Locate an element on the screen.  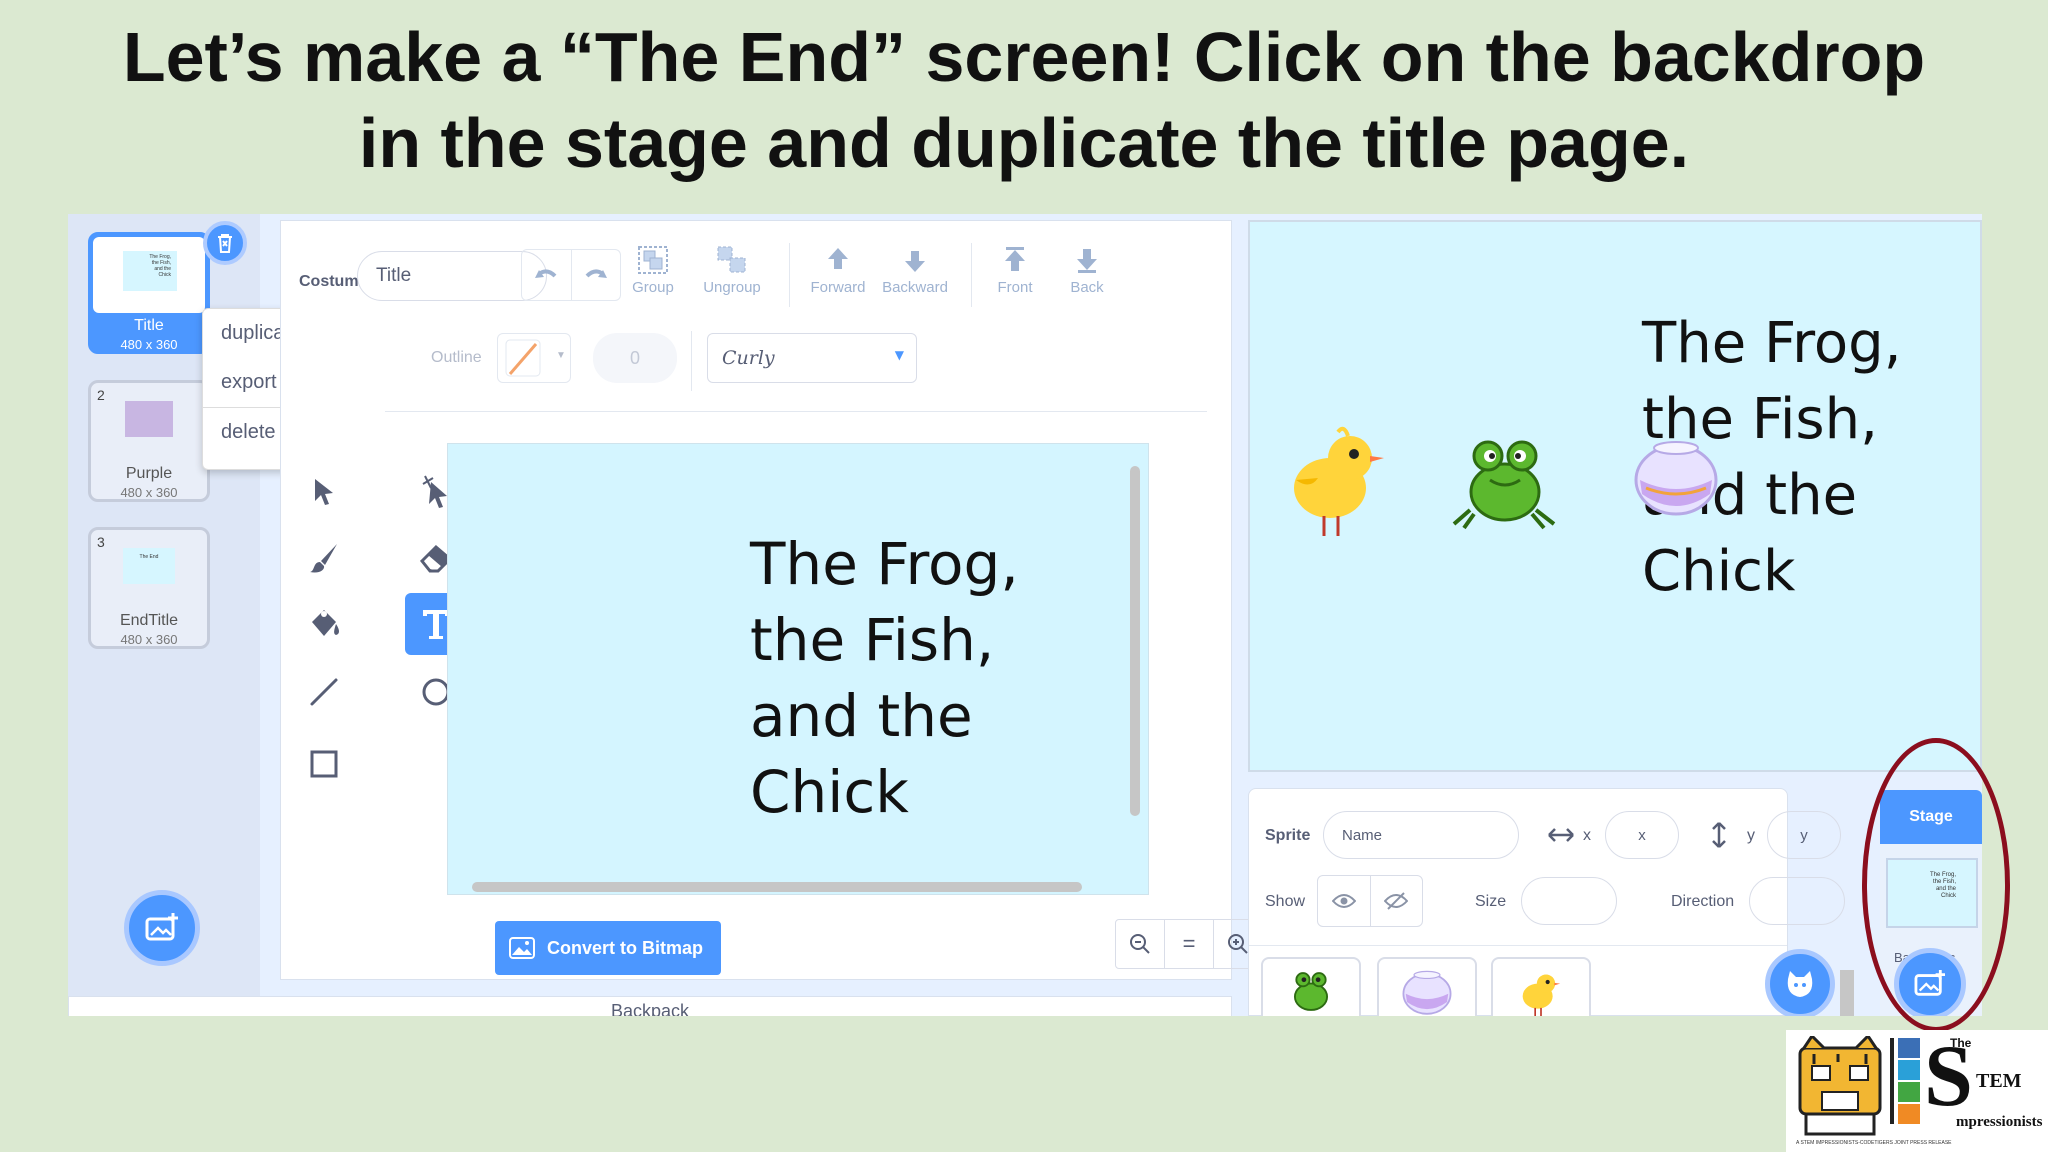
ungroup-label: Ungroup is located at coordinates (732, 287).